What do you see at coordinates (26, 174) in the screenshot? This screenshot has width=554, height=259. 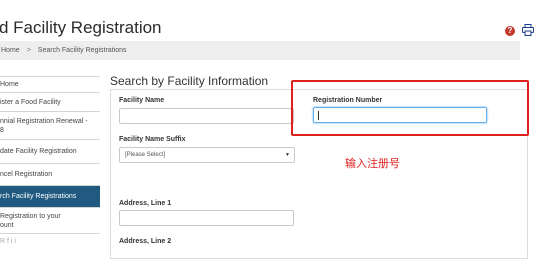 I see `sidebar-item-label: ncel Registration` at bounding box center [26, 174].